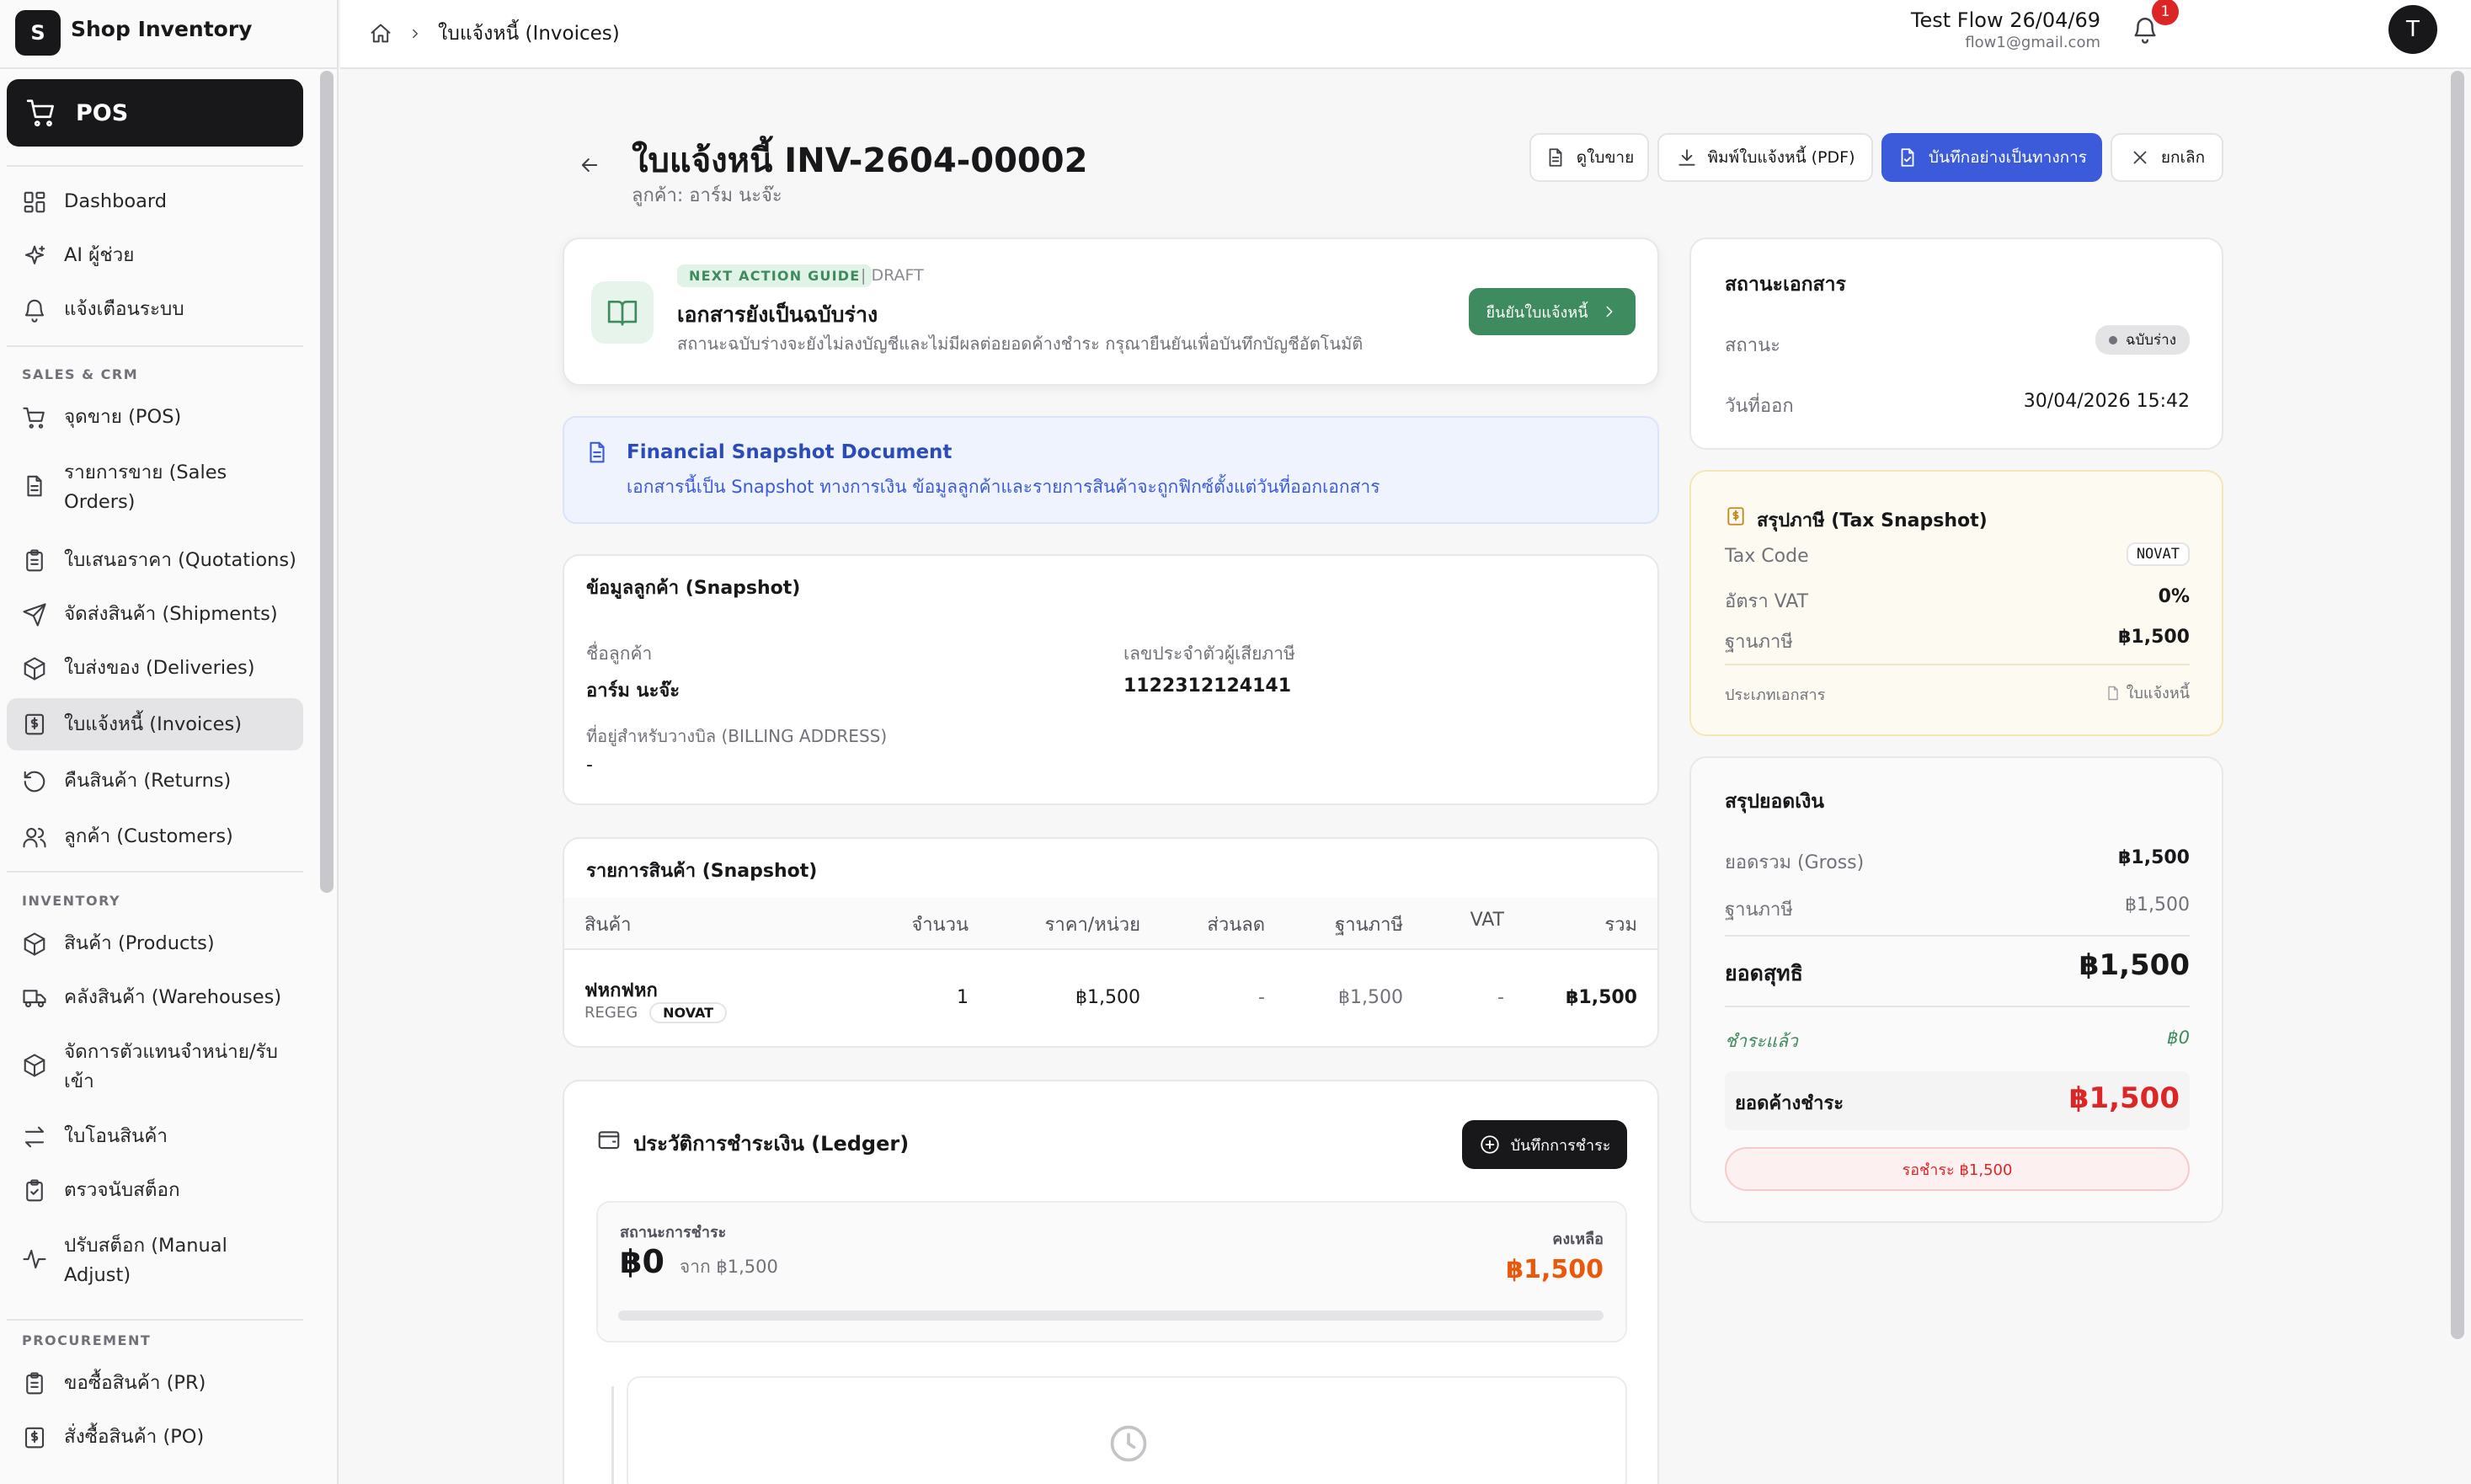  Describe the element at coordinates (155, 1136) in the screenshot. I see `sidebar-item-transfers: ใบโอนสินค้า` at that location.